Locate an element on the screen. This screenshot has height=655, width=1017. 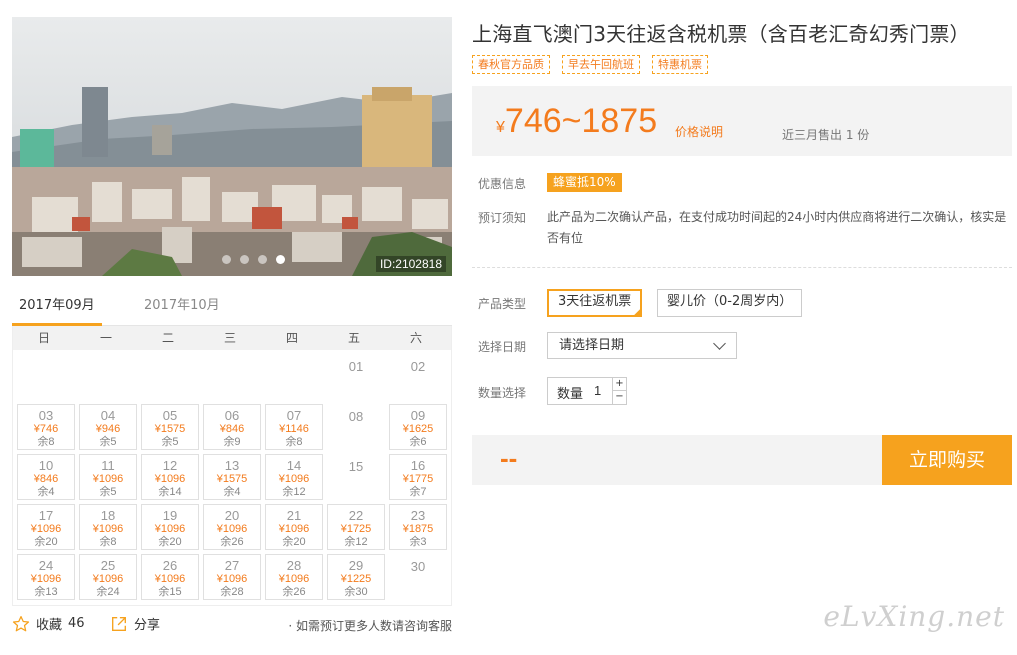
chevron-down-icon is located at coordinates (719, 343).